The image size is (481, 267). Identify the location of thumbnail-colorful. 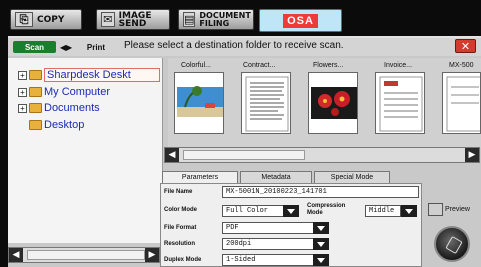
(199, 103).